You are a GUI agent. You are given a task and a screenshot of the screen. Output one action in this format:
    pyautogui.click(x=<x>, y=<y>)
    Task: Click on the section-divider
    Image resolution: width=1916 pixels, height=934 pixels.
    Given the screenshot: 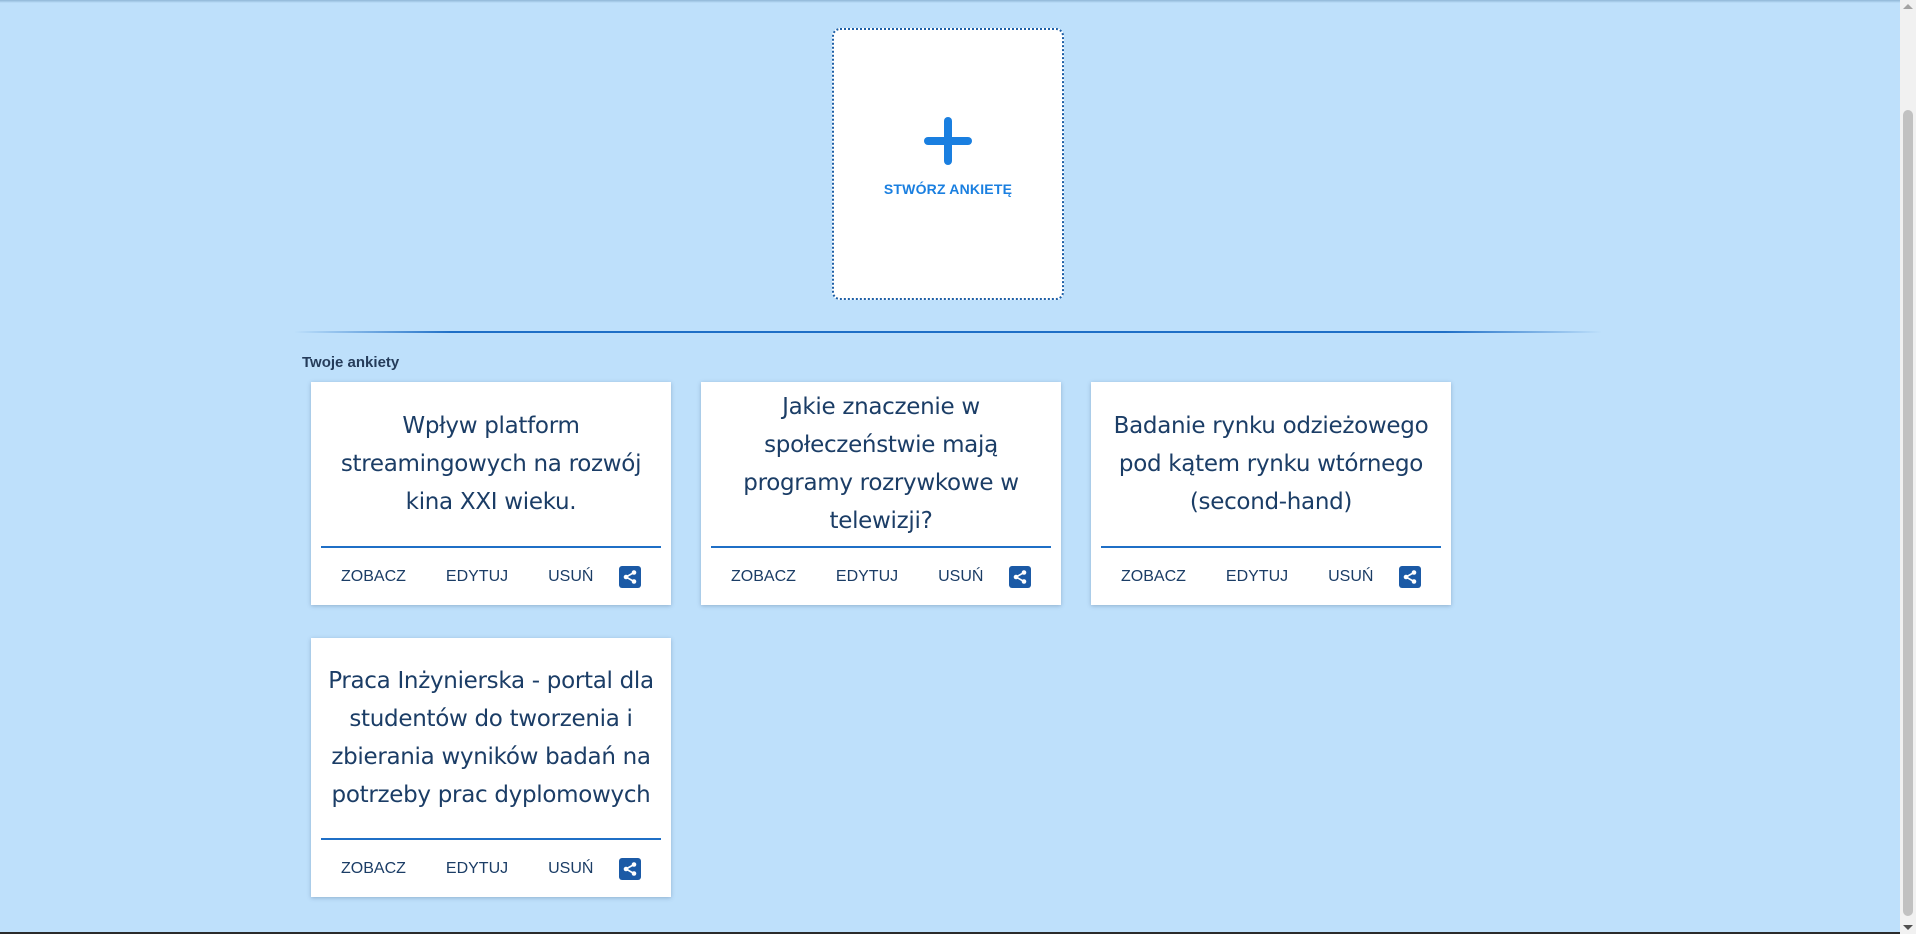 What is the action you would take?
    pyautogui.click(x=948, y=332)
    